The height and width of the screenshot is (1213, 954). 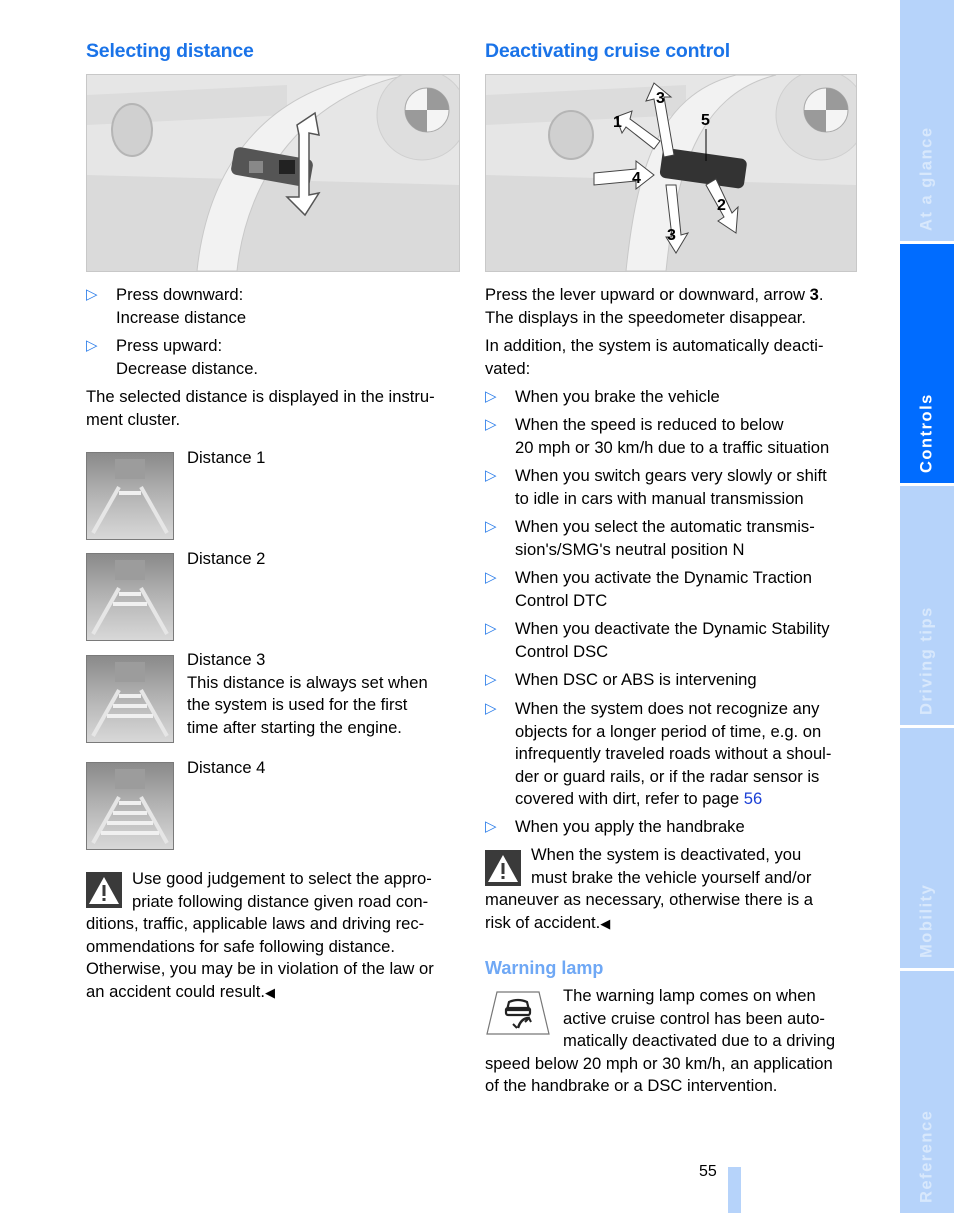 I want to click on arrow-label-3: 3, so click(x=660, y=98).